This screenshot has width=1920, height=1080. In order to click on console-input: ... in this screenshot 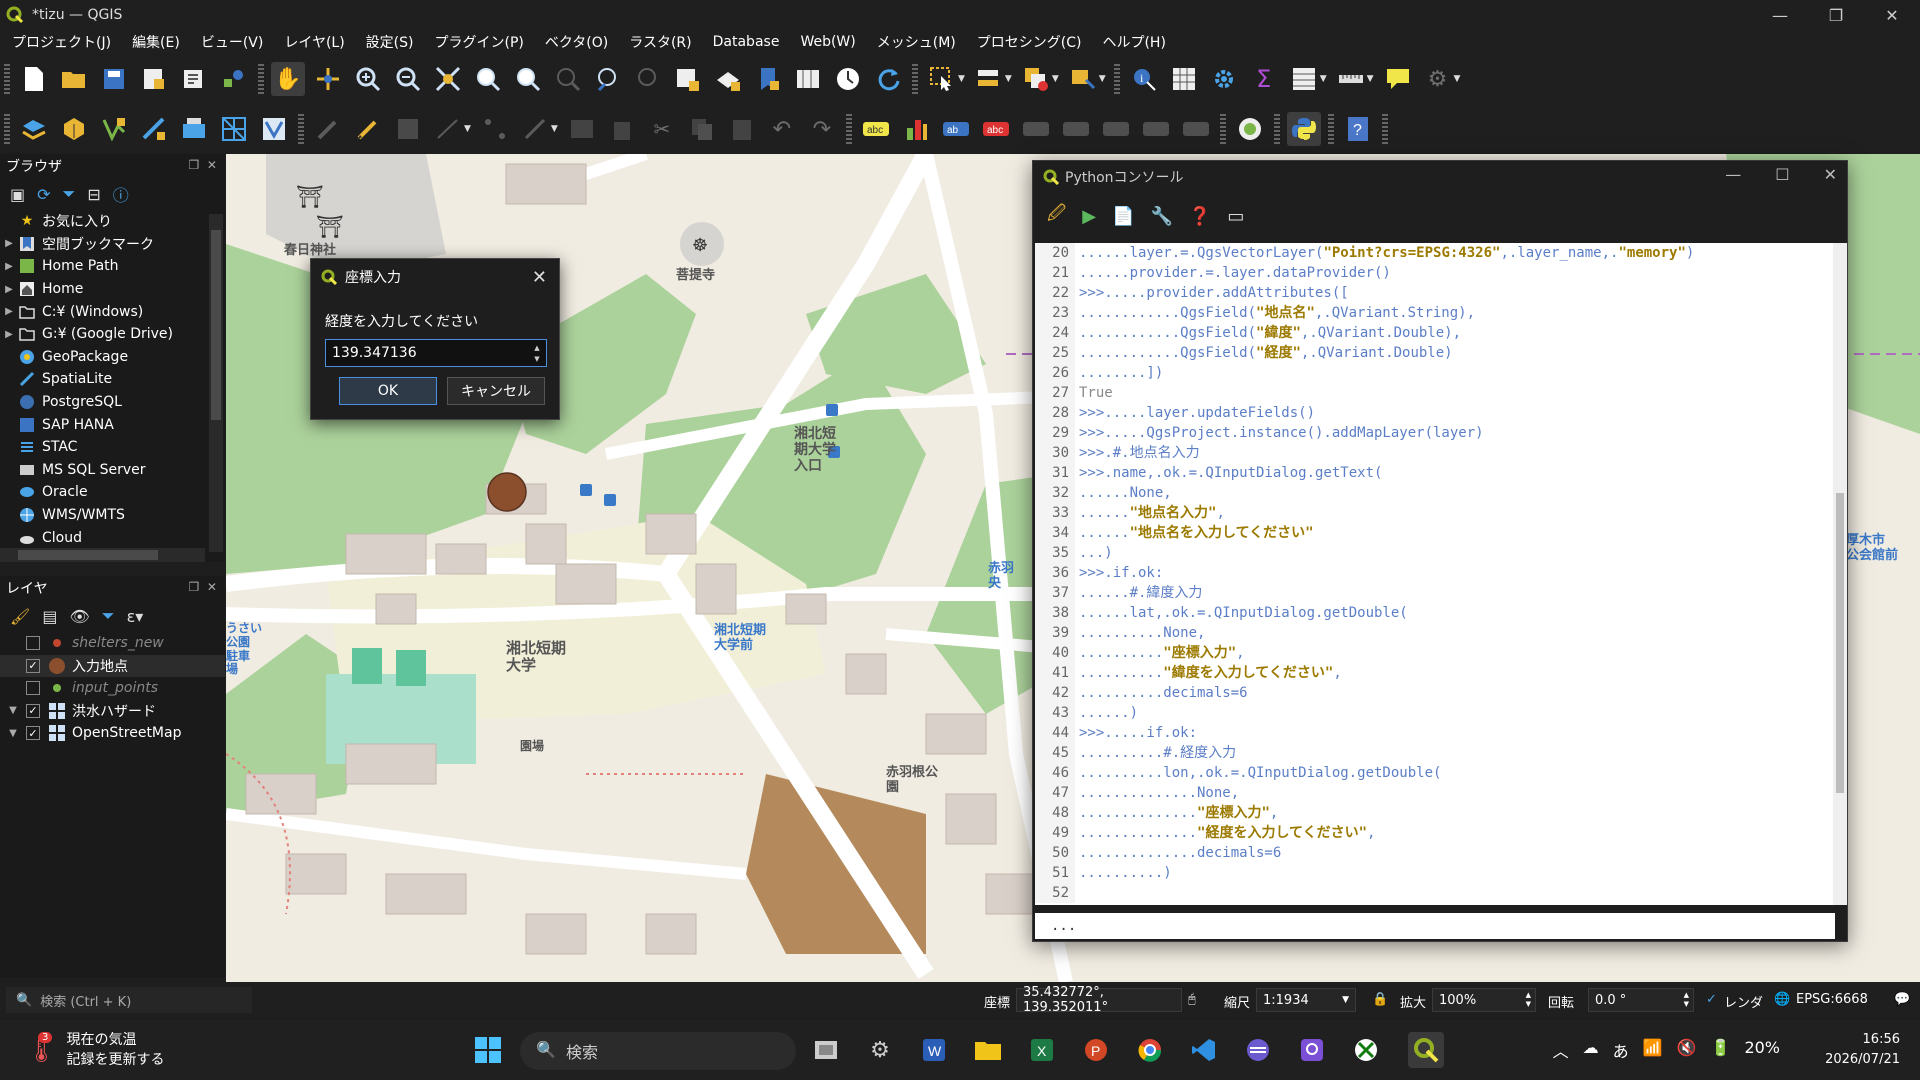, I will do `click(1435, 926)`.